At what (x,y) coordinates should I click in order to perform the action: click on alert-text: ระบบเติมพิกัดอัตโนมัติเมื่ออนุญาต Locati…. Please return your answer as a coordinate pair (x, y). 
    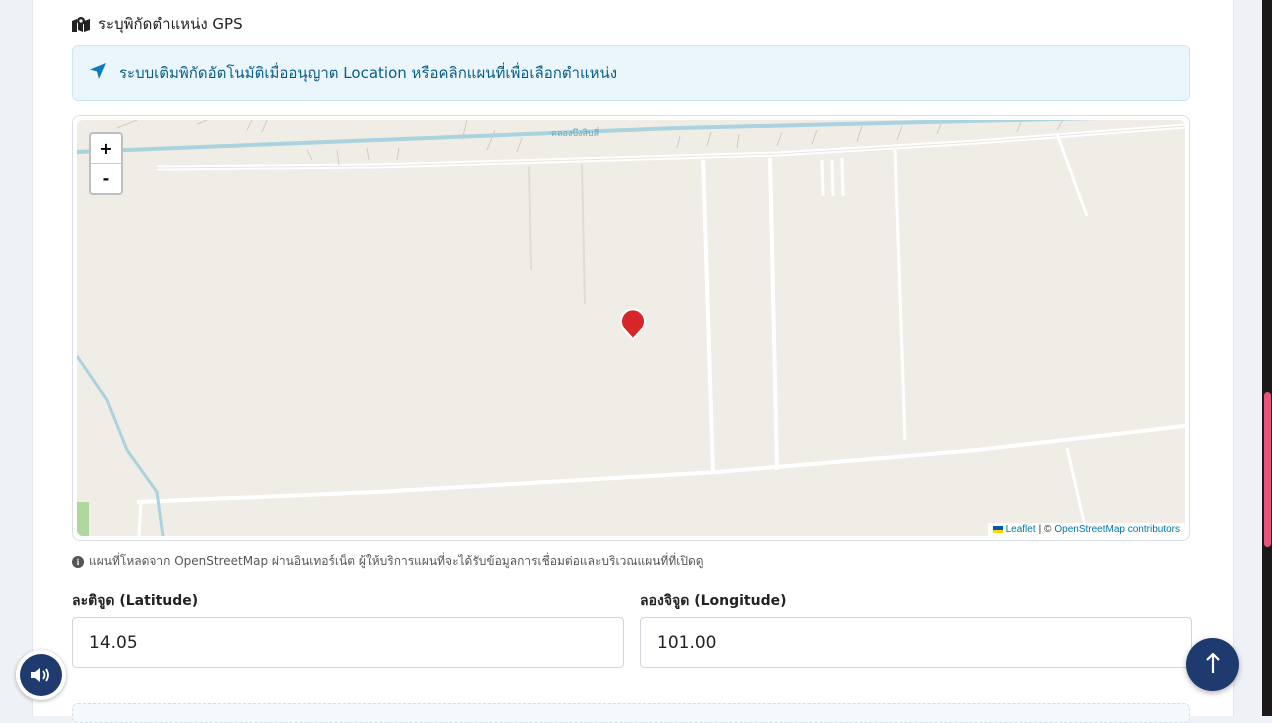
    Looking at the image, I should click on (368, 73).